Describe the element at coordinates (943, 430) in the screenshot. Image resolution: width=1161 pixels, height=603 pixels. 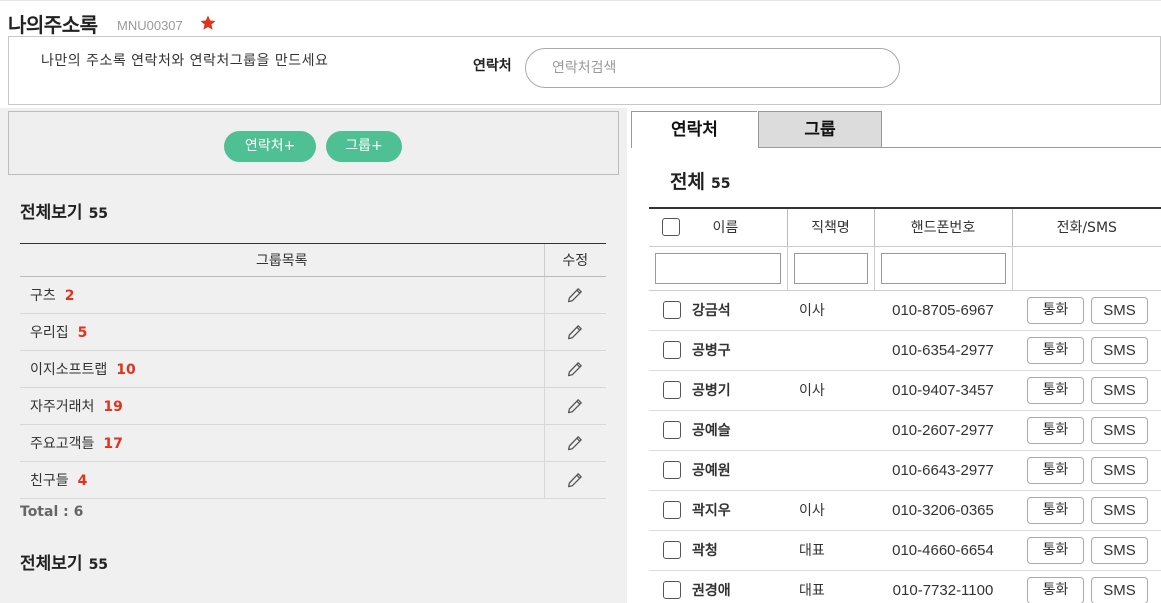
I see `contact-phone: 010-2607-2977` at that location.